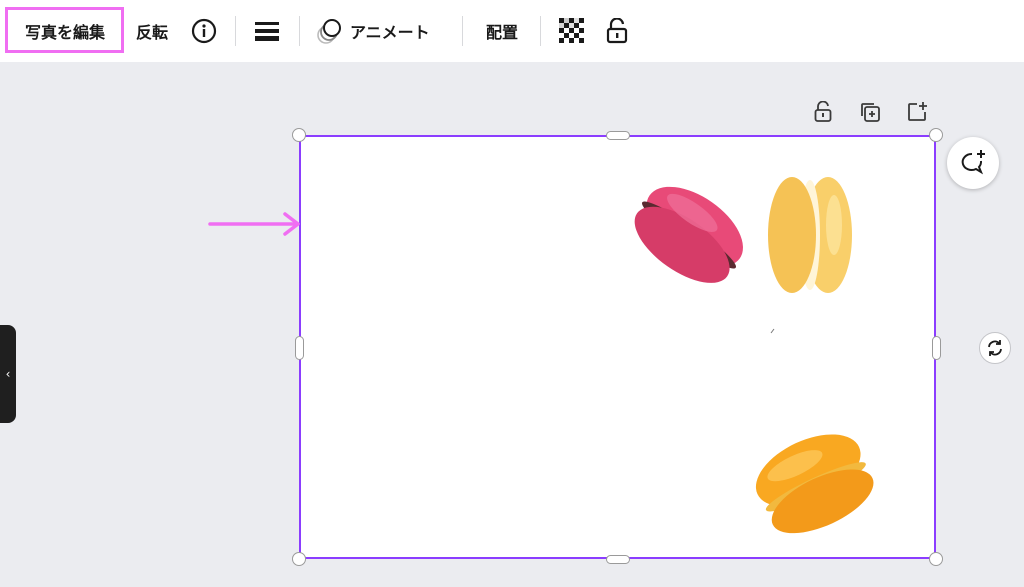 This screenshot has width=1024, height=587. I want to click on resize-handle-bottom-left, so click(299, 559).